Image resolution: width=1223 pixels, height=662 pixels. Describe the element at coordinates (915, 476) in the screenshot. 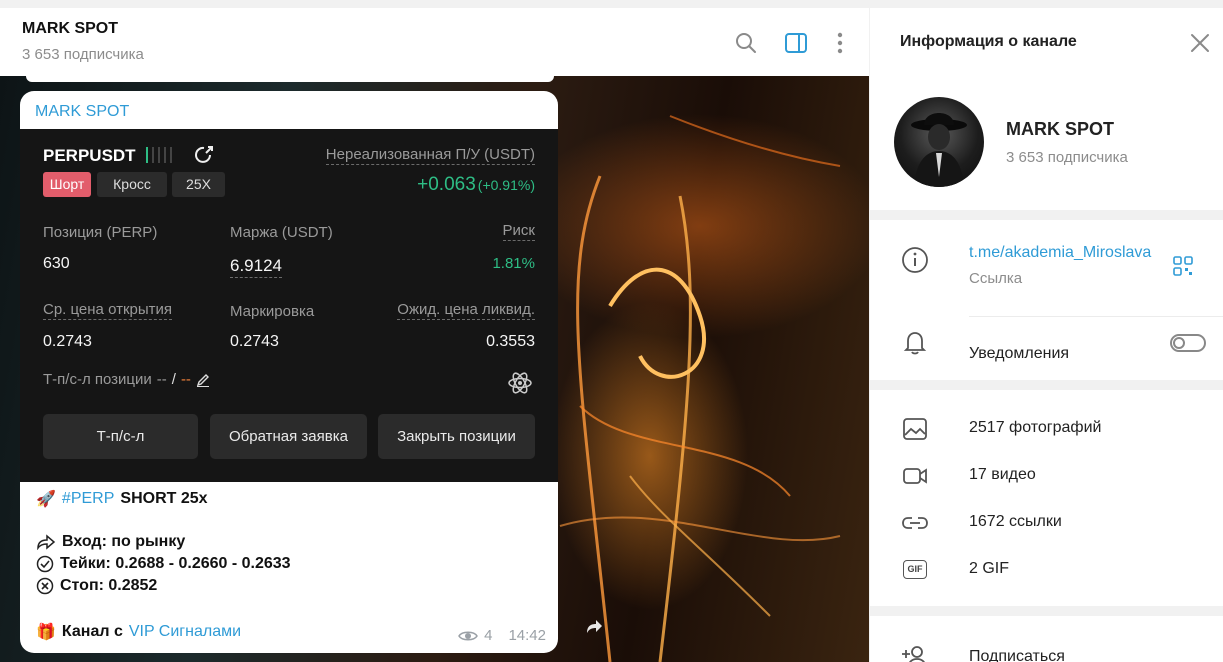

I see `video-icon` at that location.